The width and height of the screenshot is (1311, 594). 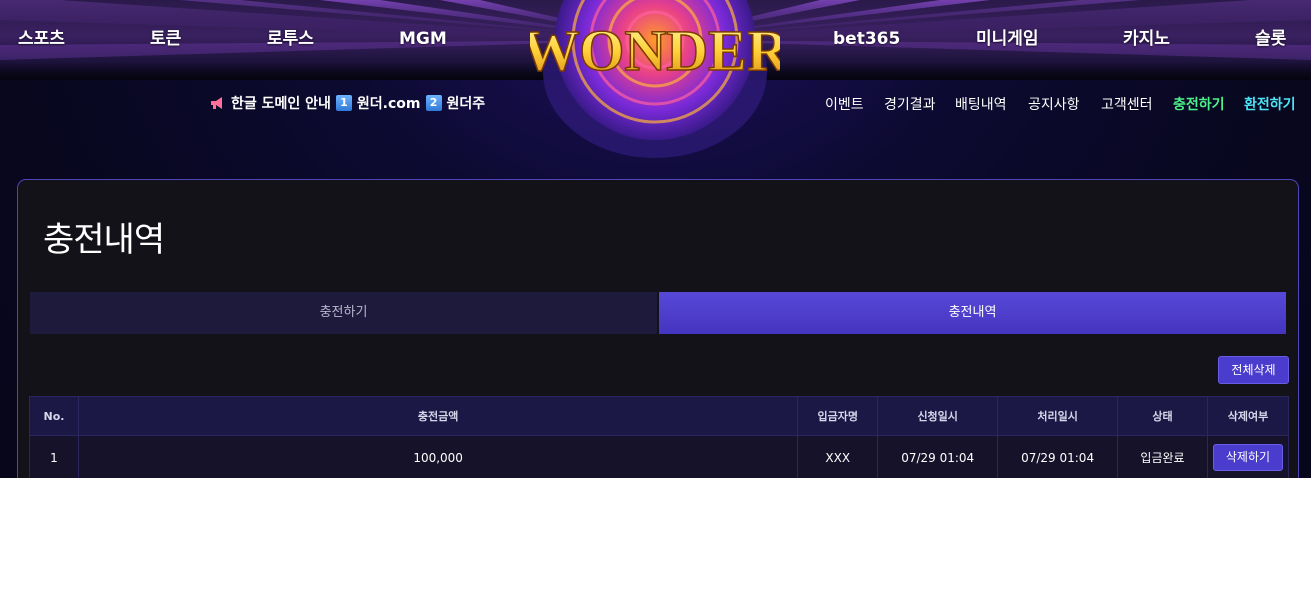 I want to click on nav-item-slot: 슬롯, so click(x=1270, y=39).